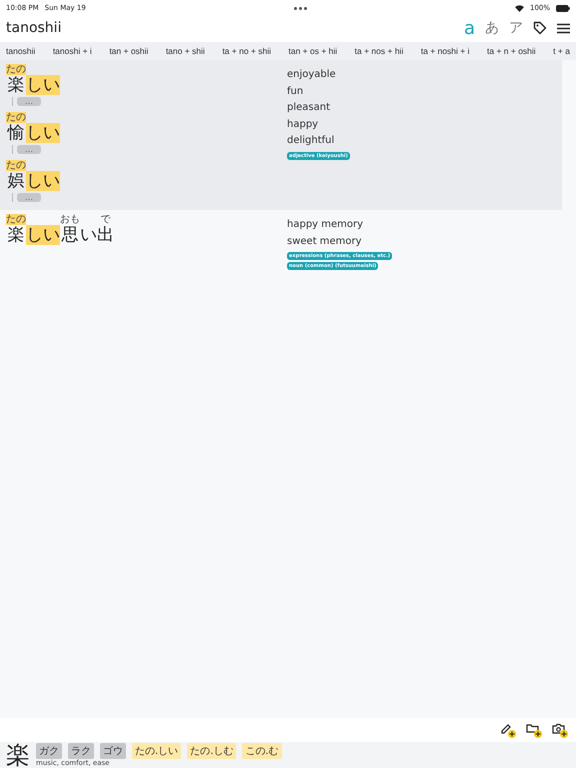 This screenshot has height=768, width=576. I want to click on segmentation-option: tano + shii, so click(185, 51).